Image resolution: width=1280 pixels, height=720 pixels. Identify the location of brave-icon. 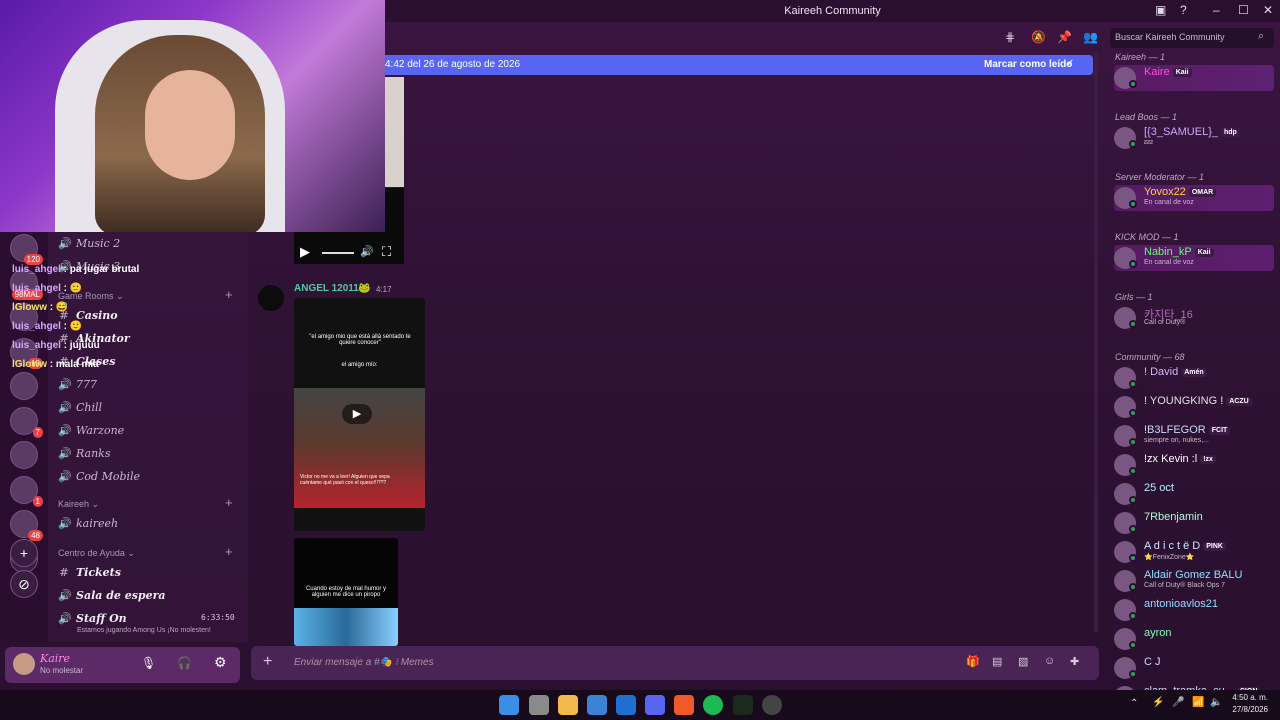
(684, 705).